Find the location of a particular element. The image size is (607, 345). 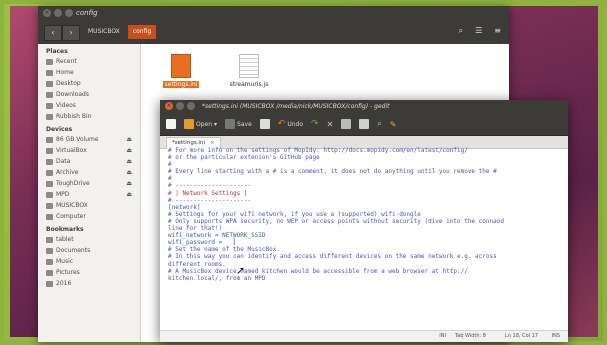

sidebar-item-label: Music is located at coordinates (65, 261).